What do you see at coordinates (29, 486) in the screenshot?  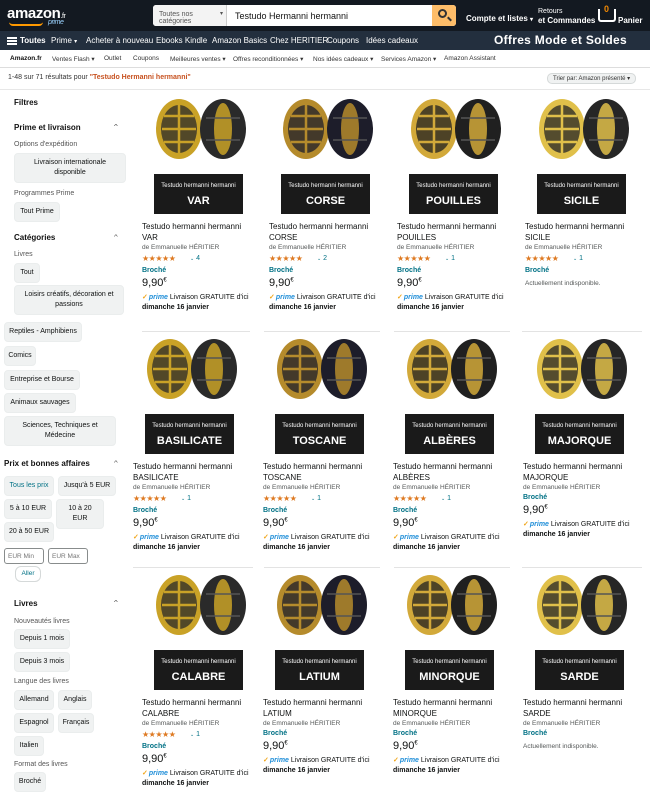 I see `filter-all-prices: Tous les prix` at bounding box center [29, 486].